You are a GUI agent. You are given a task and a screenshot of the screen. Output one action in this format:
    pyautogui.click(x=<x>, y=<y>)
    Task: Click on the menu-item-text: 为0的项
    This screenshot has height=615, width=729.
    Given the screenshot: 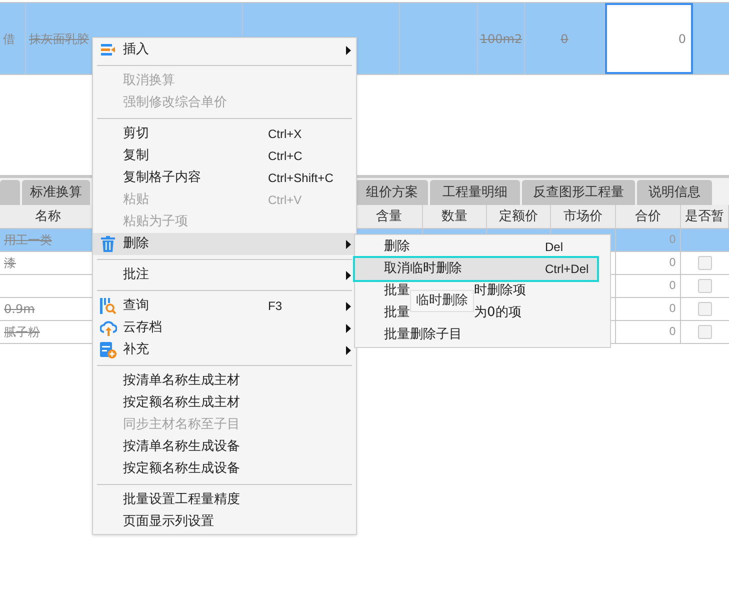 What is the action you would take?
    pyautogui.click(x=498, y=313)
    